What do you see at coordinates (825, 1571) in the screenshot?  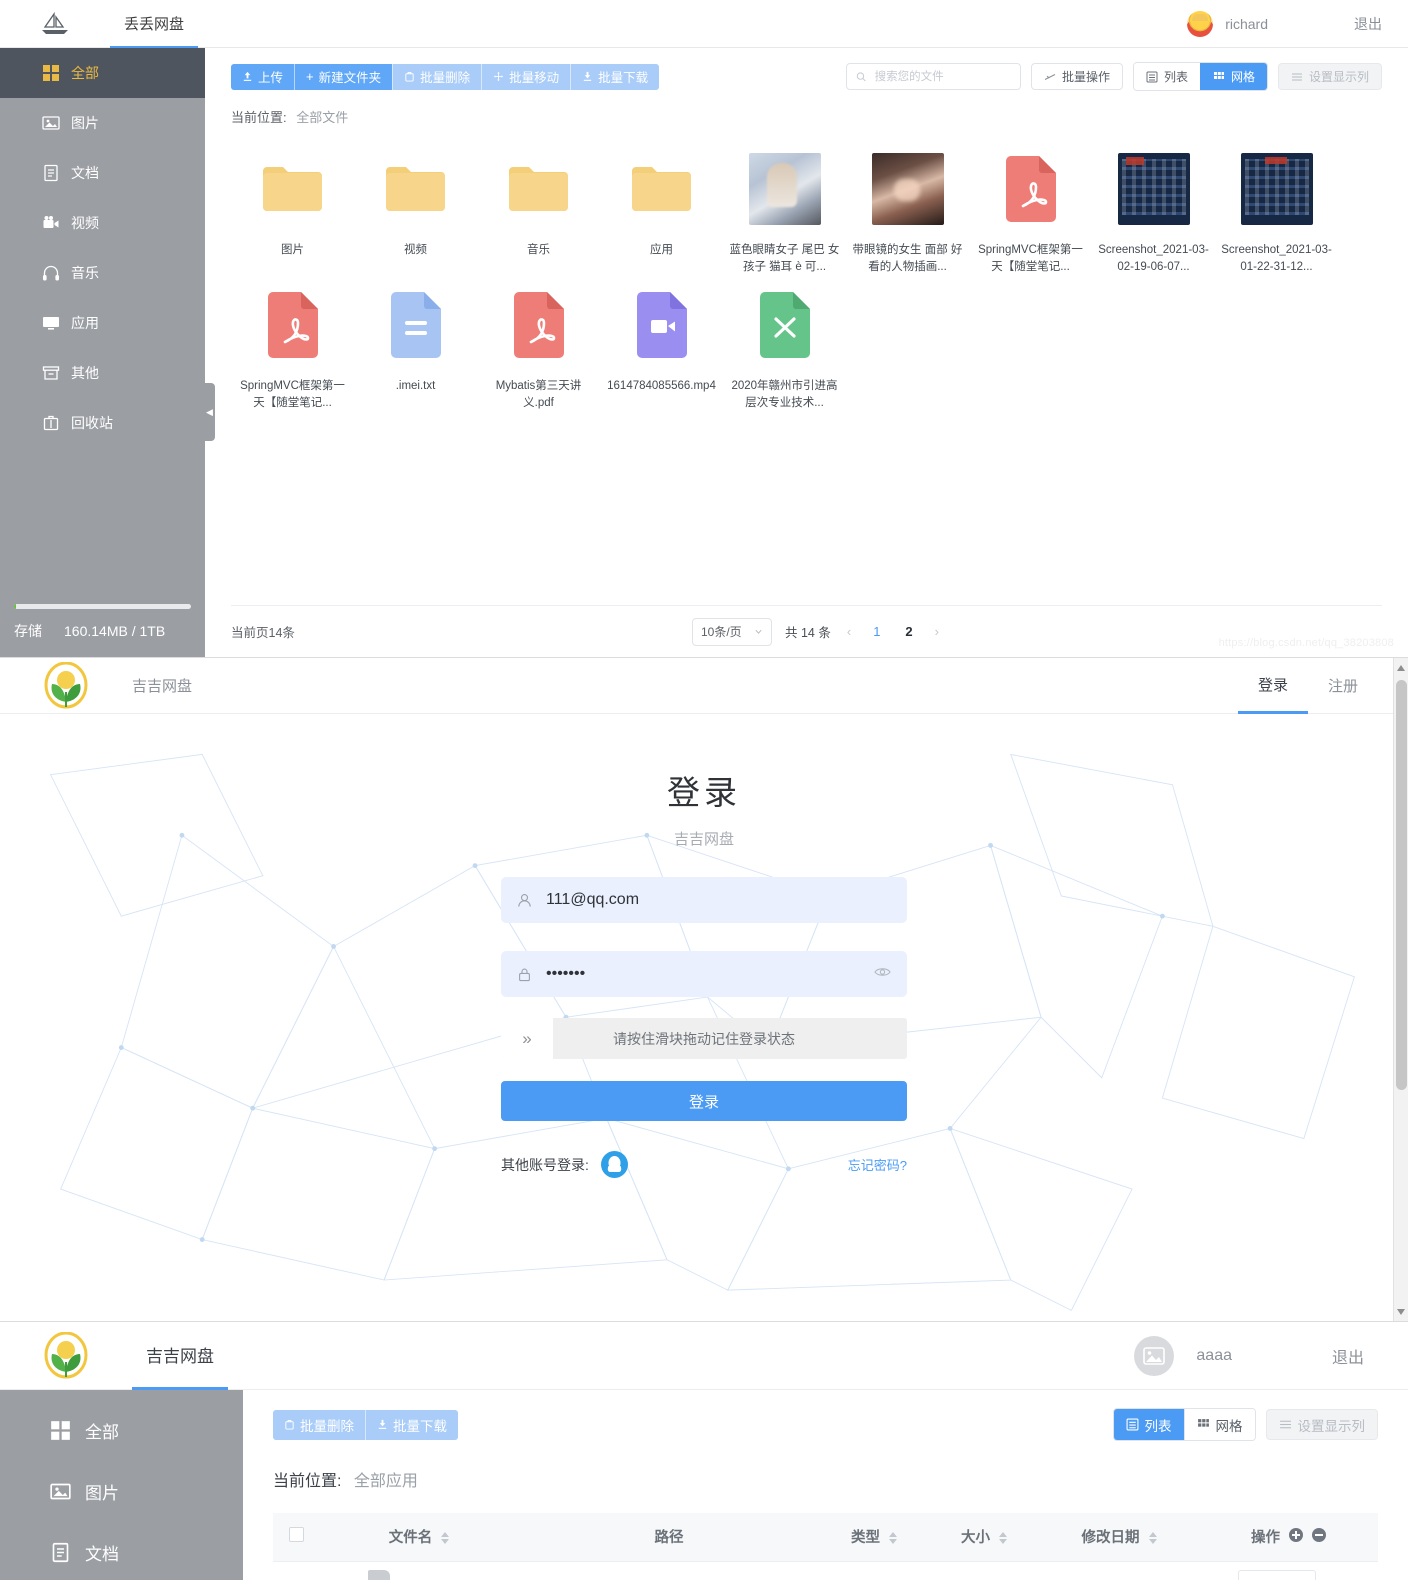 I see `table-row` at bounding box center [825, 1571].